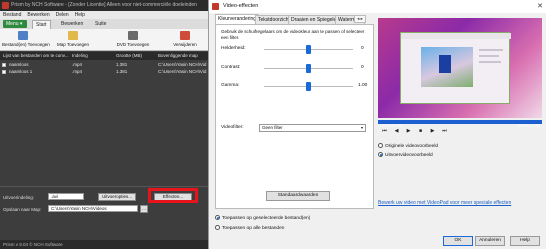 This screenshot has width=546, height=249. What do you see at coordinates (80, 15) in the screenshot?
I see `menu-help: Help` at bounding box center [80, 15].